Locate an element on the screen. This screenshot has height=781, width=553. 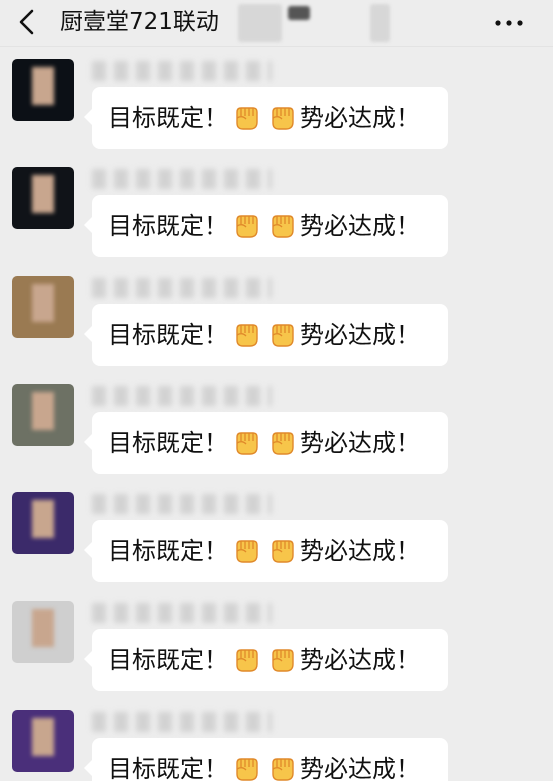
more-icon is located at coordinates (509, 23).